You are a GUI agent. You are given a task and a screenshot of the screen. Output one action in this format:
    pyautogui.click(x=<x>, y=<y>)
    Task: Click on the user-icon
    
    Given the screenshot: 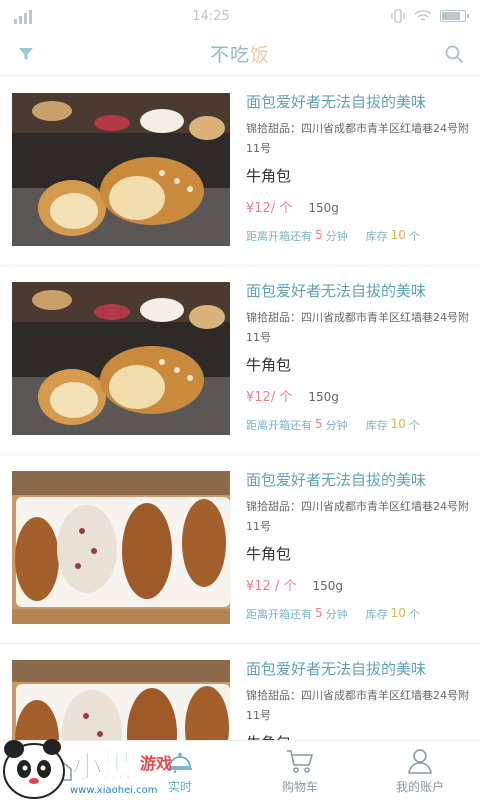 What is the action you would take?
    pyautogui.click(x=420, y=761)
    